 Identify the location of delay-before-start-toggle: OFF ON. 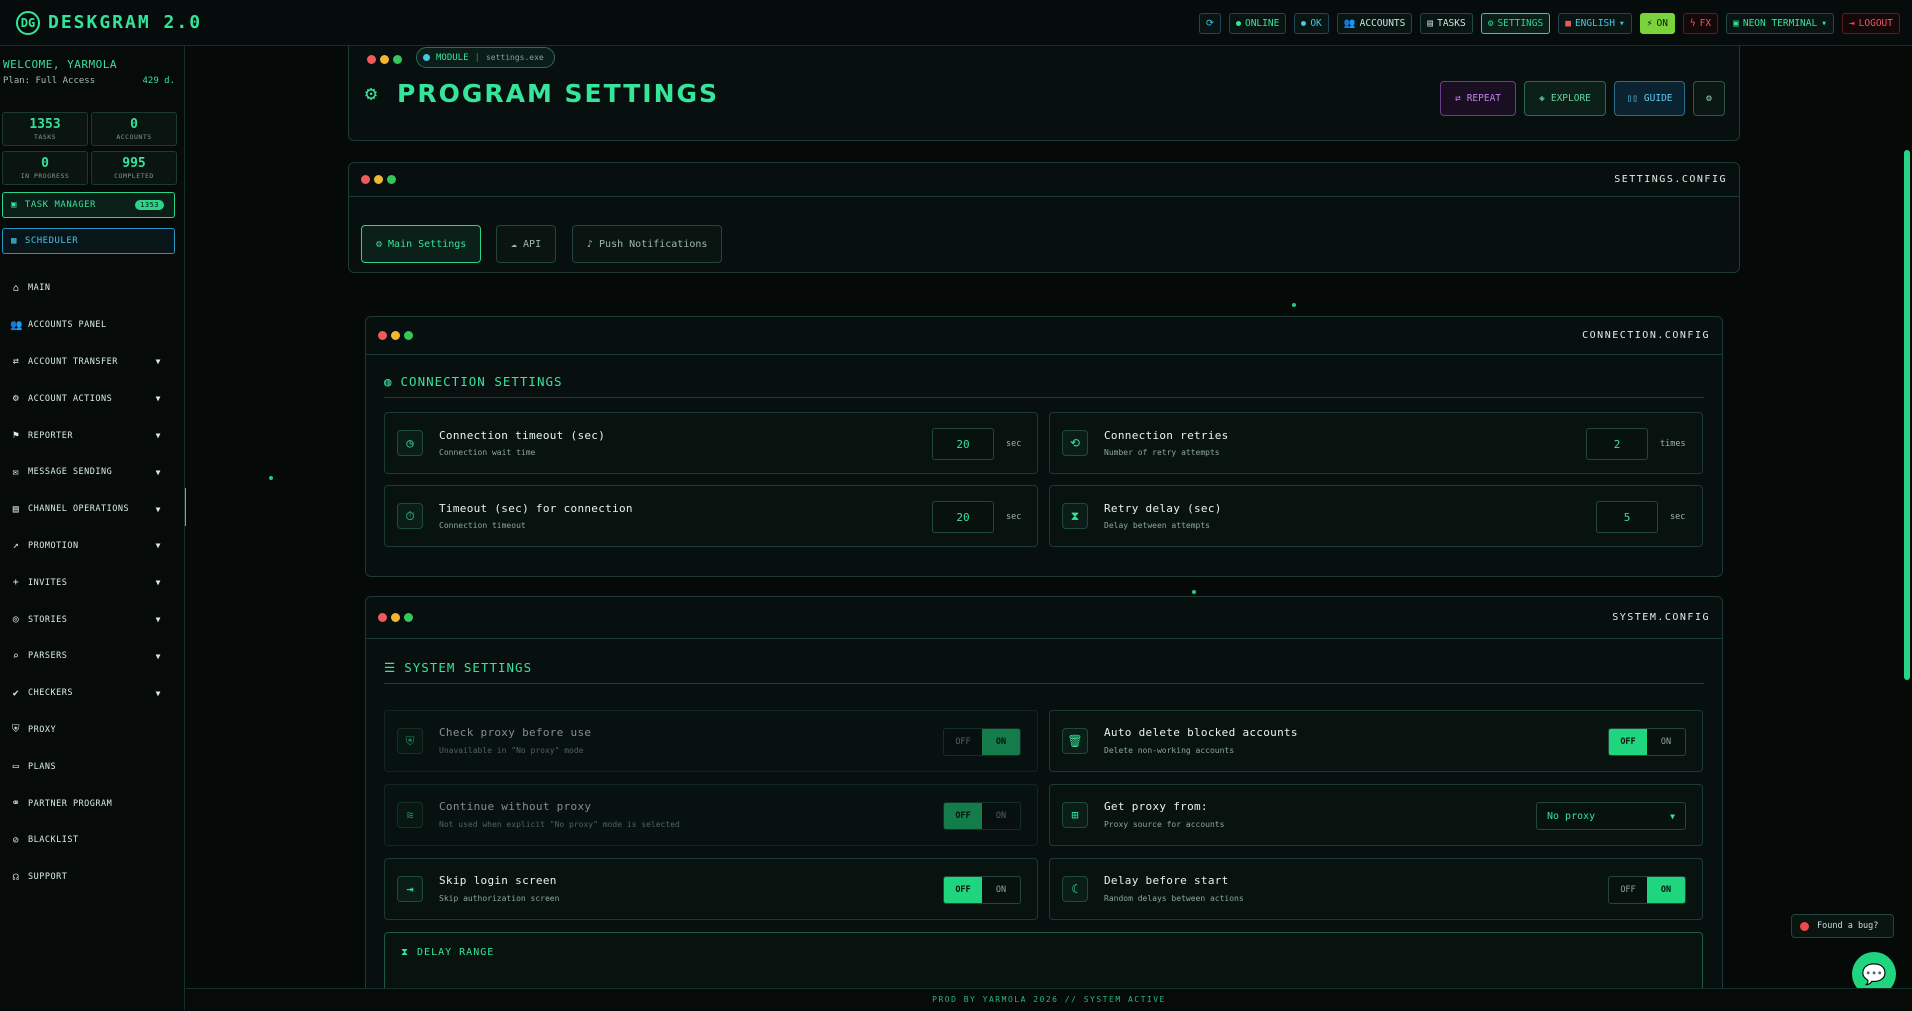
(1647, 890).